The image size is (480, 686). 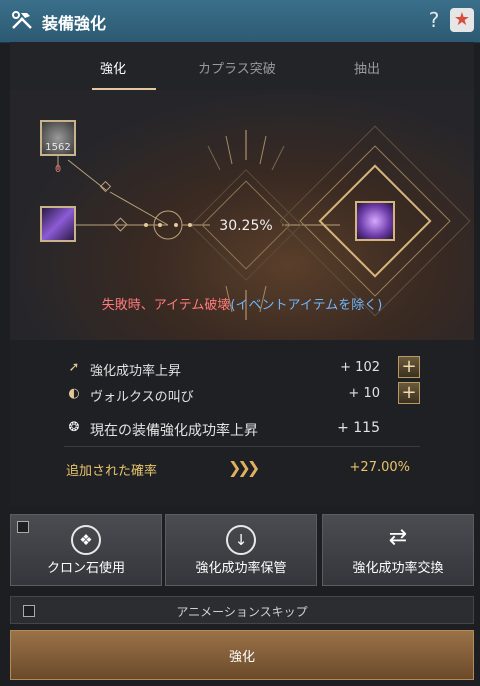 What do you see at coordinates (237, 67) in the screenshot?
I see `tab-caphras: カプラス突破` at bounding box center [237, 67].